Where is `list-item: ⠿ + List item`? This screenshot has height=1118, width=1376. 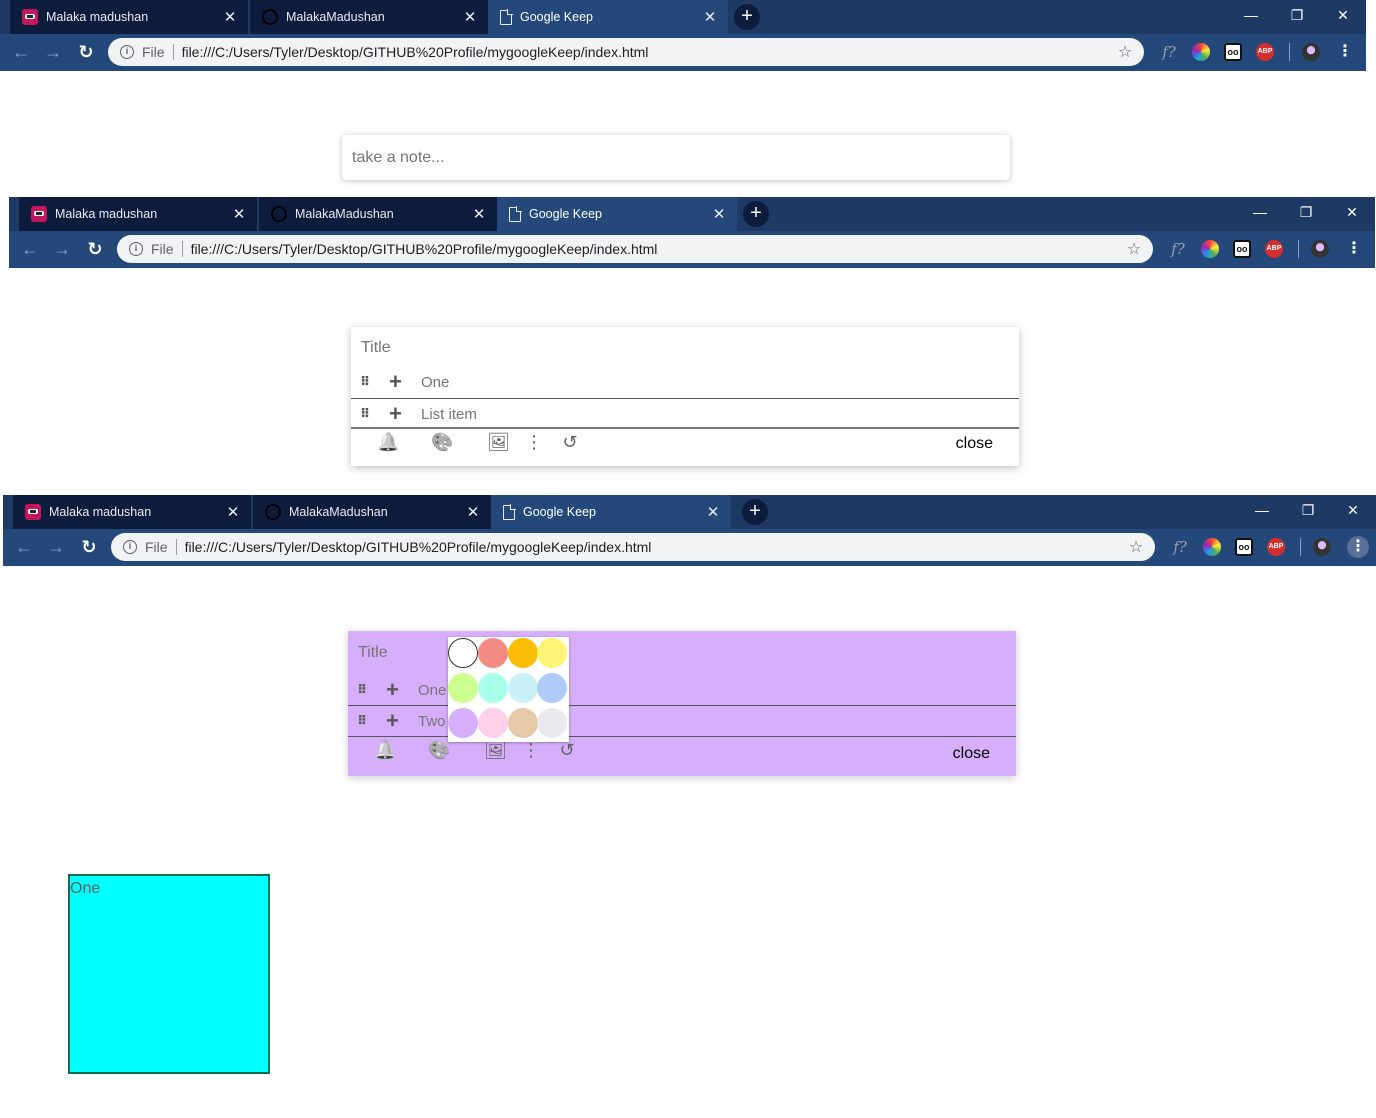 list-item: ⠿ + List item is located at coordinates (685, 414).